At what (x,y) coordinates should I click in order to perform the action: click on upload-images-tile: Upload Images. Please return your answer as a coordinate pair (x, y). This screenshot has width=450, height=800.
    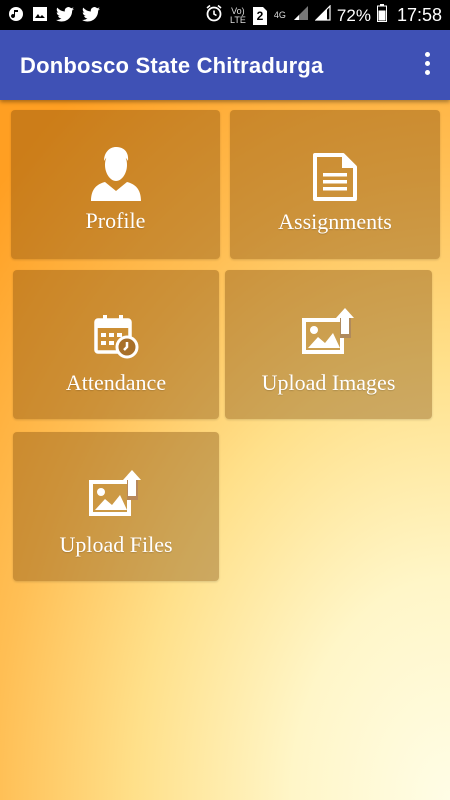
    Looking at the image, I should click on (328, 344).